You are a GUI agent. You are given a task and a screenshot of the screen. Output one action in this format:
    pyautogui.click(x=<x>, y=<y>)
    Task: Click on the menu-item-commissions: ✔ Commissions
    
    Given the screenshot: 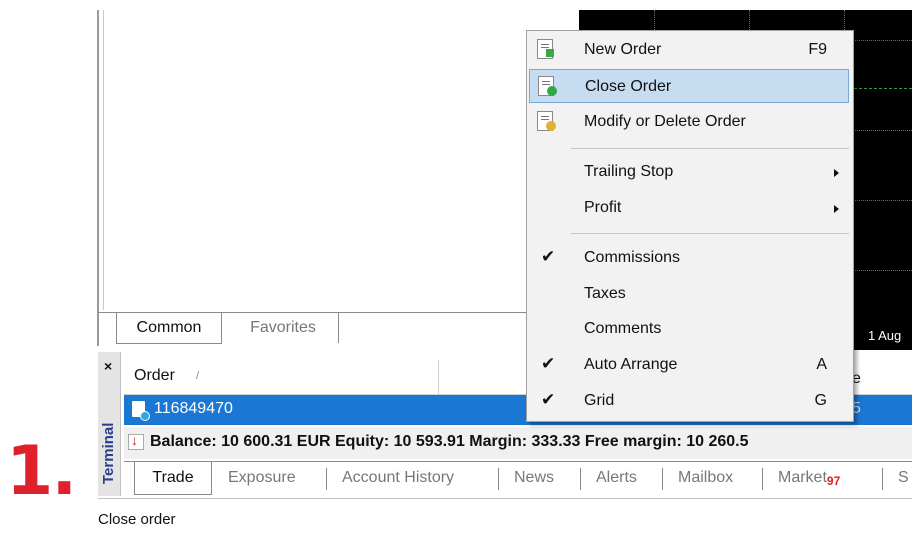 What is the action you would take?
    pyautogui.click(x=689, y=258)
    